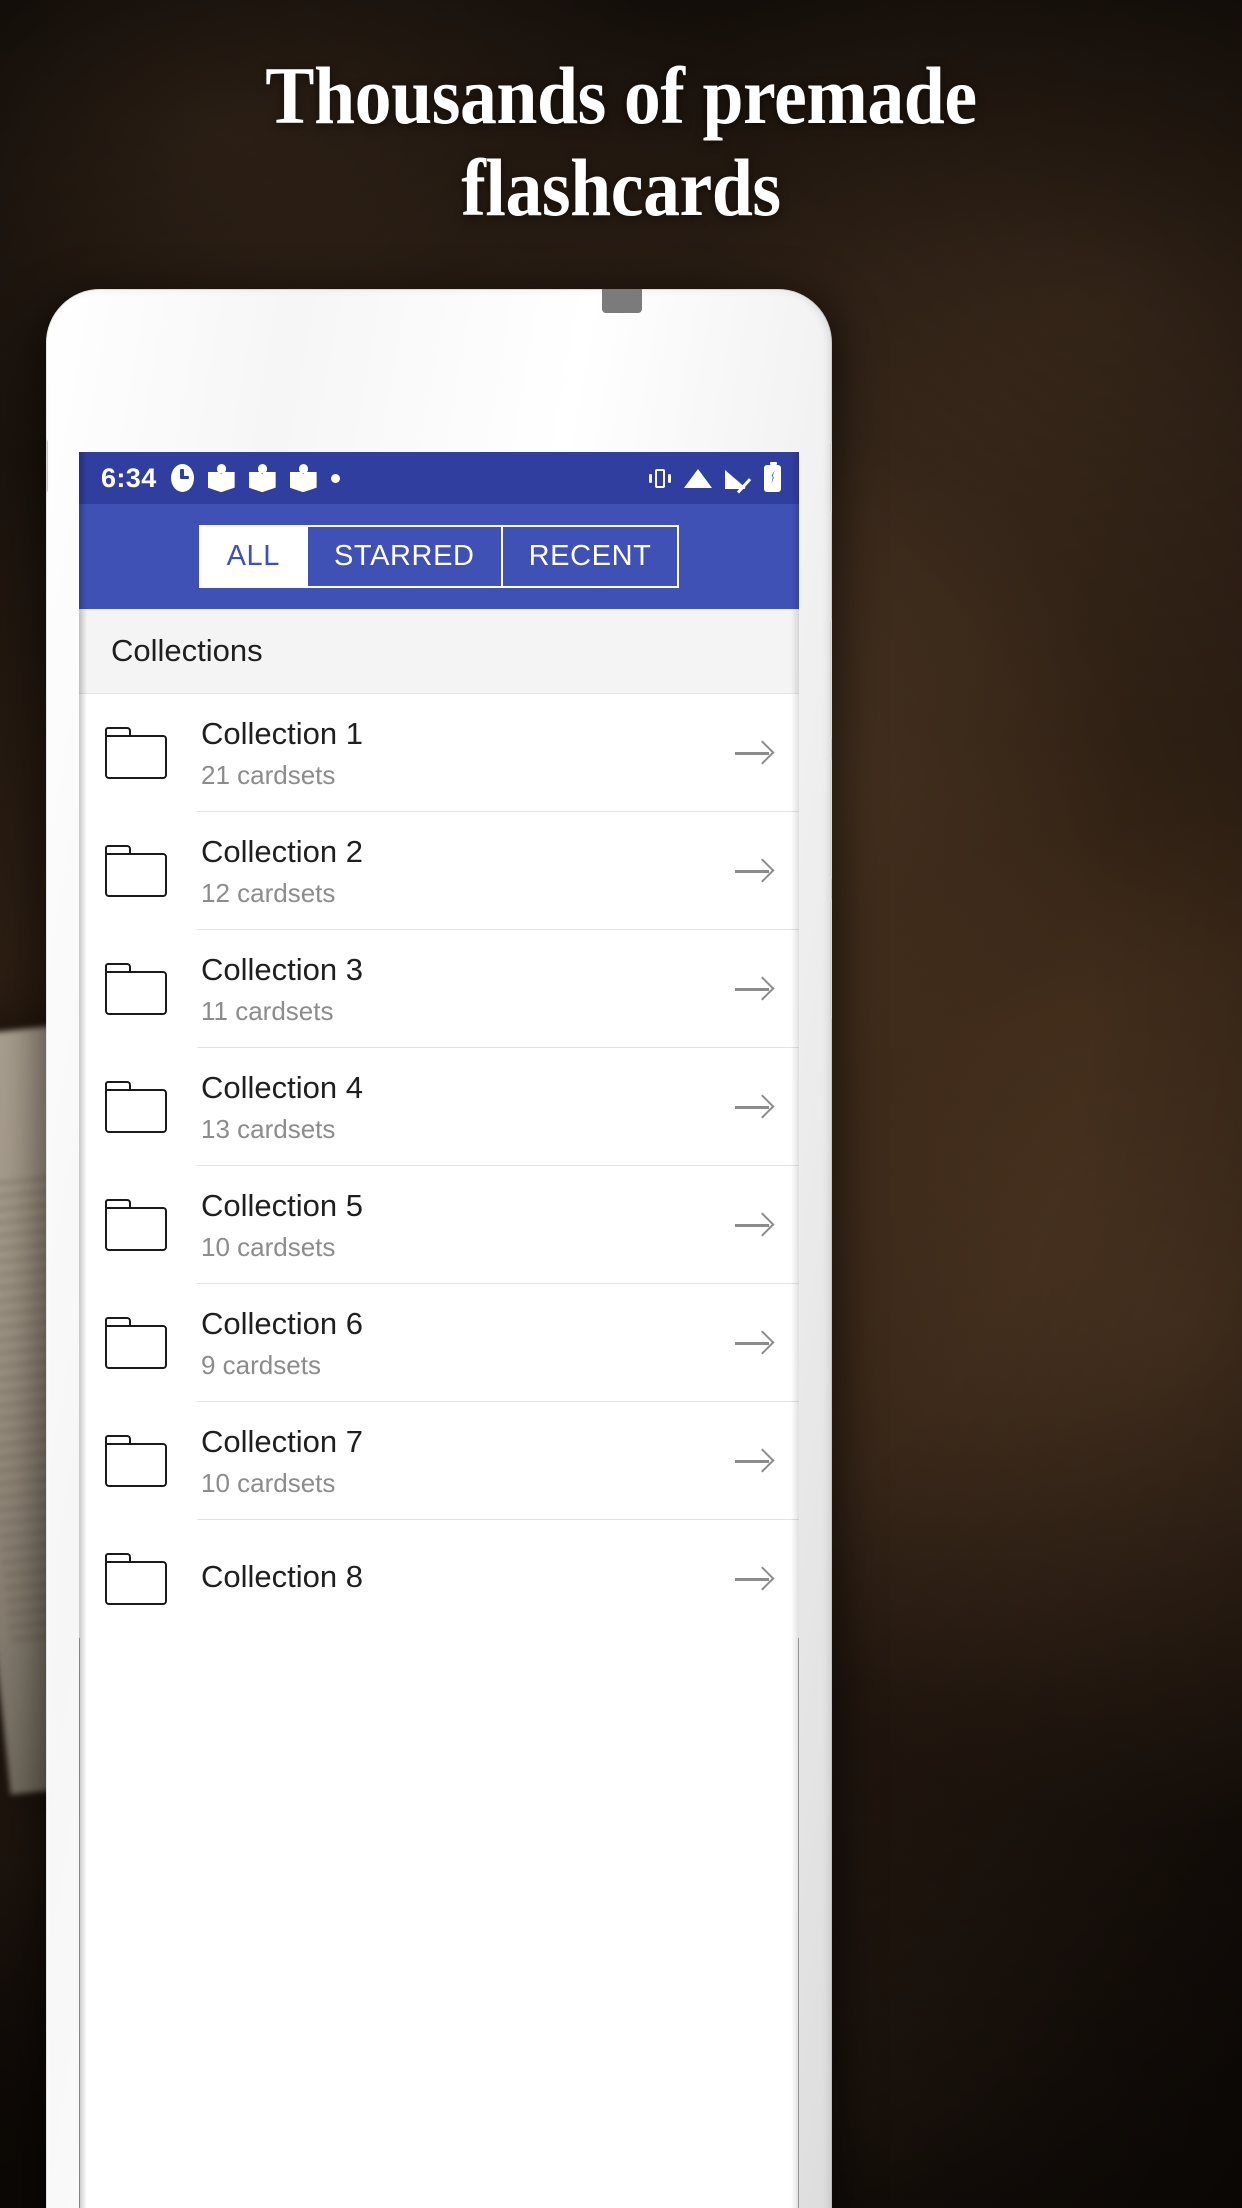  I want to click on list-item: Collection 7 10 cardsets, so click(439, 1461).